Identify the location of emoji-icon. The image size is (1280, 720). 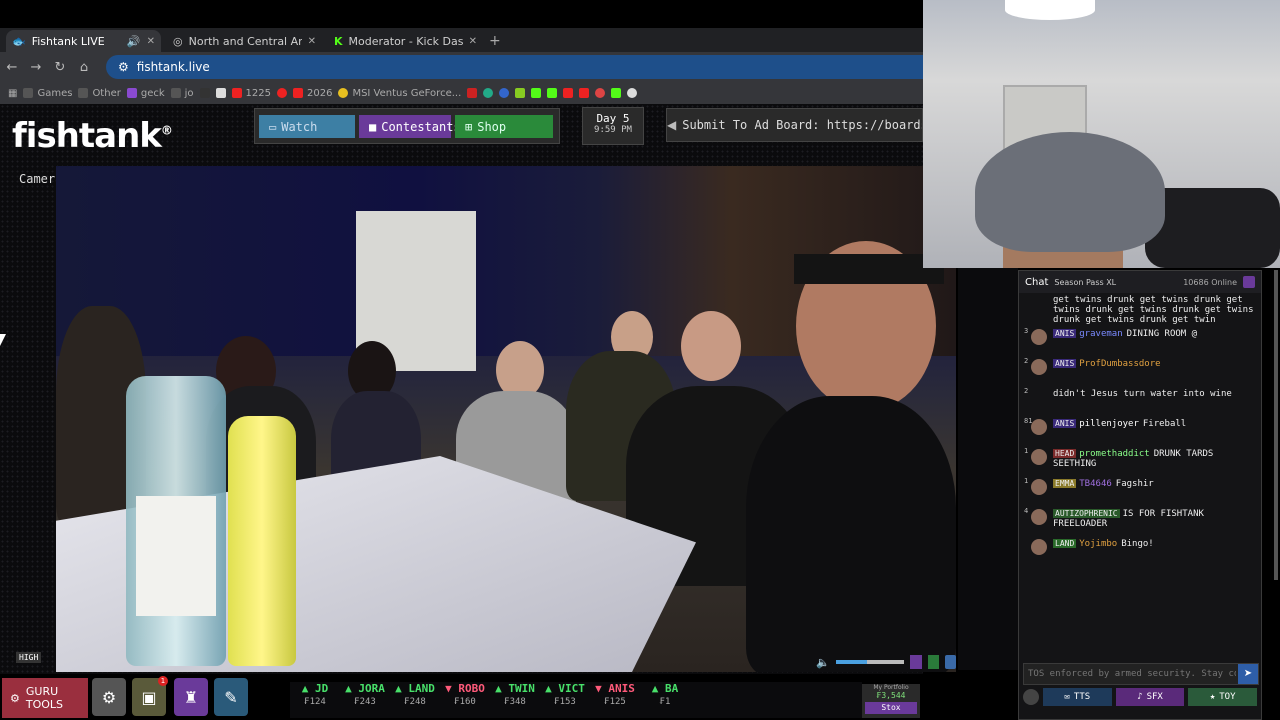
(1031, 697).